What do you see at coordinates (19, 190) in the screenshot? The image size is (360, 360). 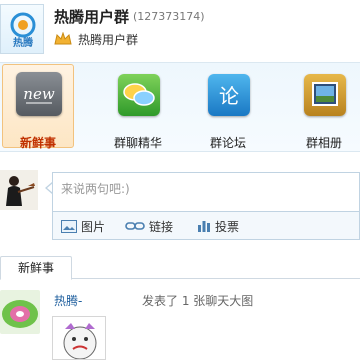 I see `user-avatar` at bounding box center [19, 190].